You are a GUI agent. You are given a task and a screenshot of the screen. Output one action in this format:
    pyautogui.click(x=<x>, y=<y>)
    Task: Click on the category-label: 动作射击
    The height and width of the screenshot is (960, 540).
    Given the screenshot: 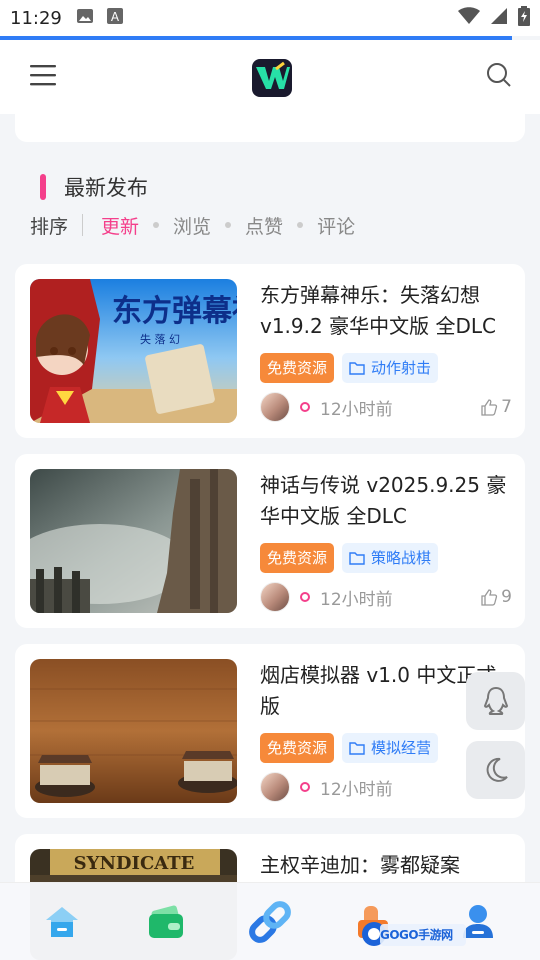 What is the action you would take?
    pyautogui.click(x=401, y=368)
    